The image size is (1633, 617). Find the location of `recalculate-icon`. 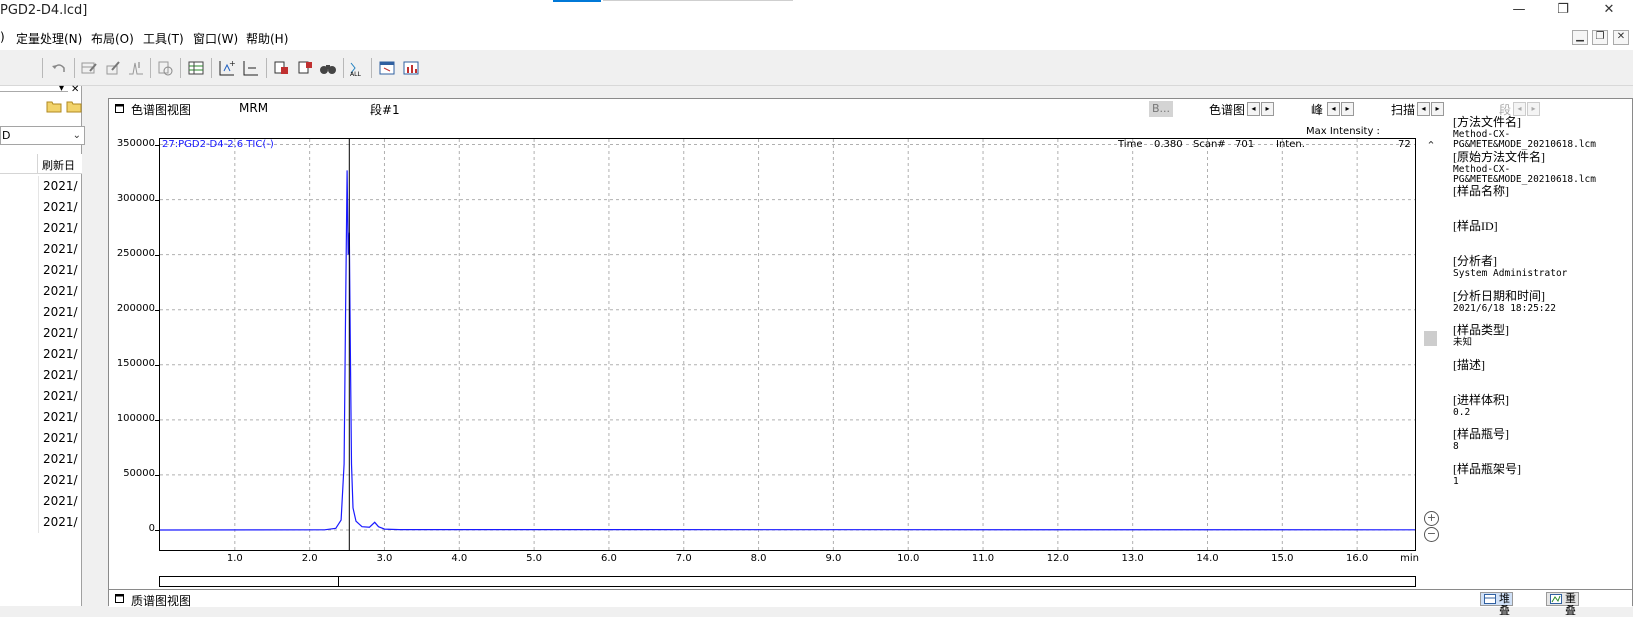

recalculate-icon is located at coordinates (165, 68).